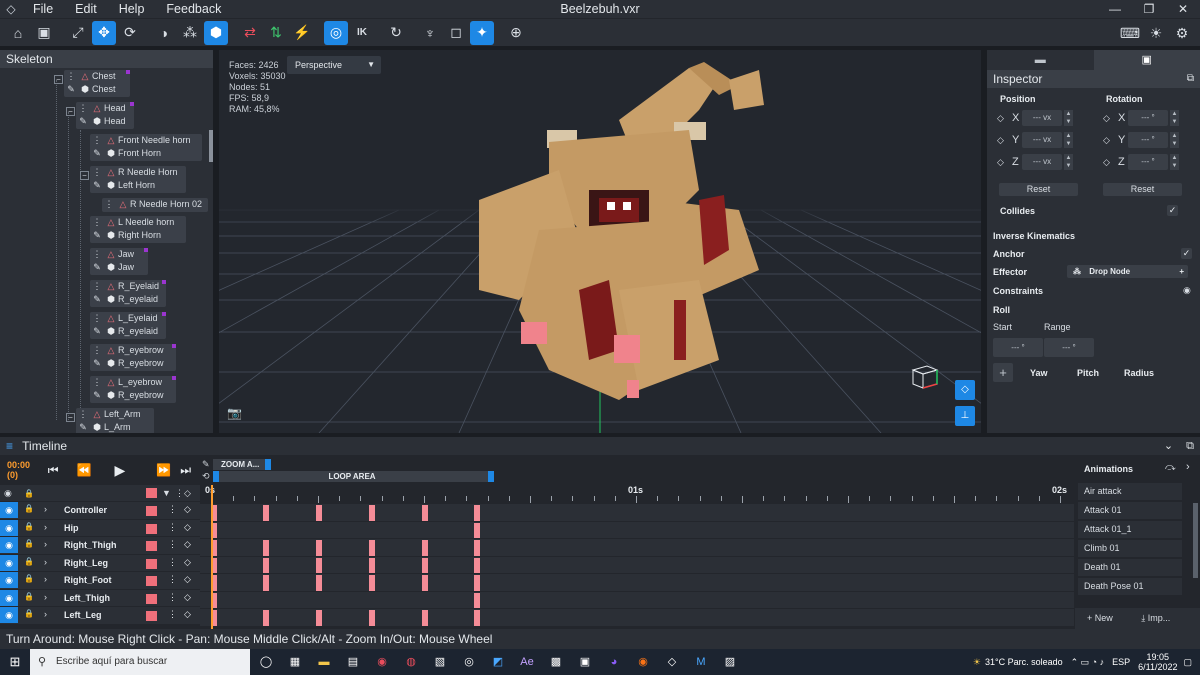 The width and height of the screenshot is (1200, 675). Describe the element at coordinates (146, 147) in the screenshot. I see `bone-node-front-needle-horn: ⋮ △ Front Needle horn ✎ ⬢ Front Horn` at that location.